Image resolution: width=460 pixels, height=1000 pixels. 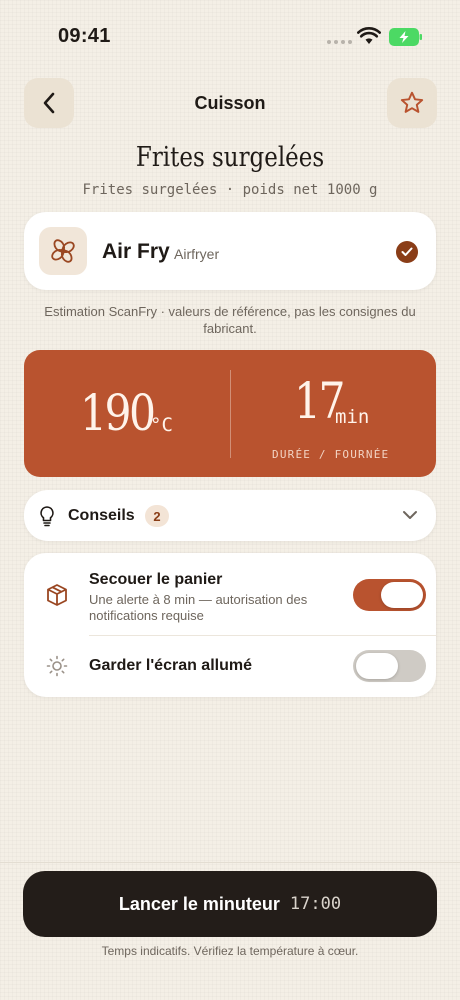 What do you see at coordinates (156, 579) in the screenshot?
I see `shake-basket-title: Secouer le panier` at bounding box center [156, 579].